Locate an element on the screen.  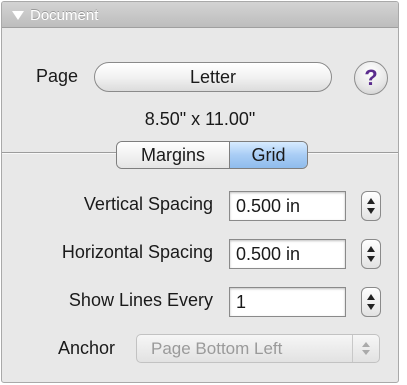
horizontal-spacing-label: Horizontal Spacing is located at coordinates (137, 252).